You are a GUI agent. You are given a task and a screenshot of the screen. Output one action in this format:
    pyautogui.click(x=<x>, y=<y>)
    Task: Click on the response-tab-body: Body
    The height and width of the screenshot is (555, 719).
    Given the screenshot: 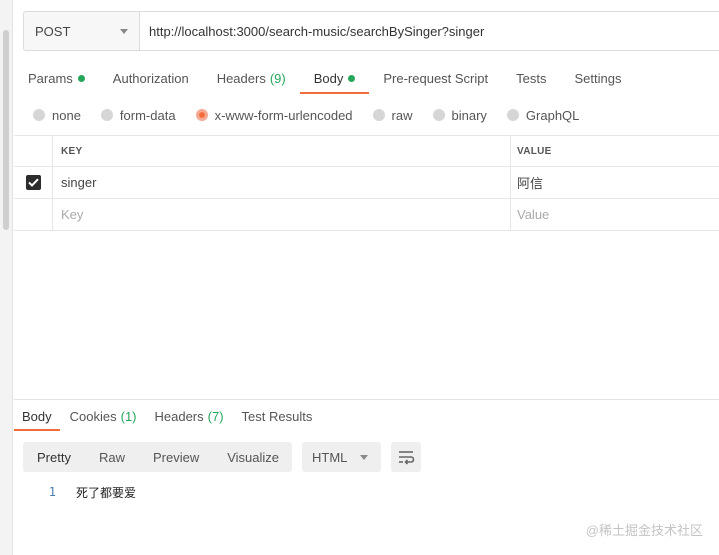 What is the action you would take?
    pyautogui.click(x=37, y=416)
    